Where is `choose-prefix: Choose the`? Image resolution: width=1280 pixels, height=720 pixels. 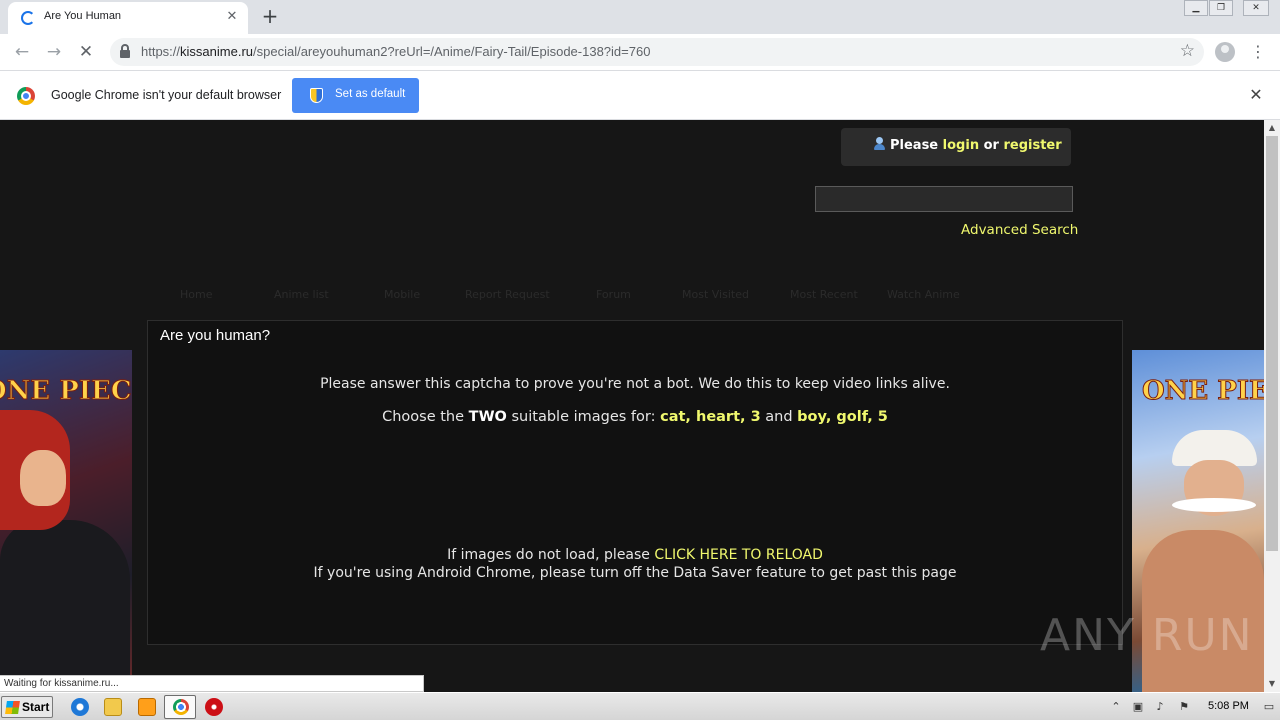
choose-prefix: Choose the is located at coordinates (423, 417).